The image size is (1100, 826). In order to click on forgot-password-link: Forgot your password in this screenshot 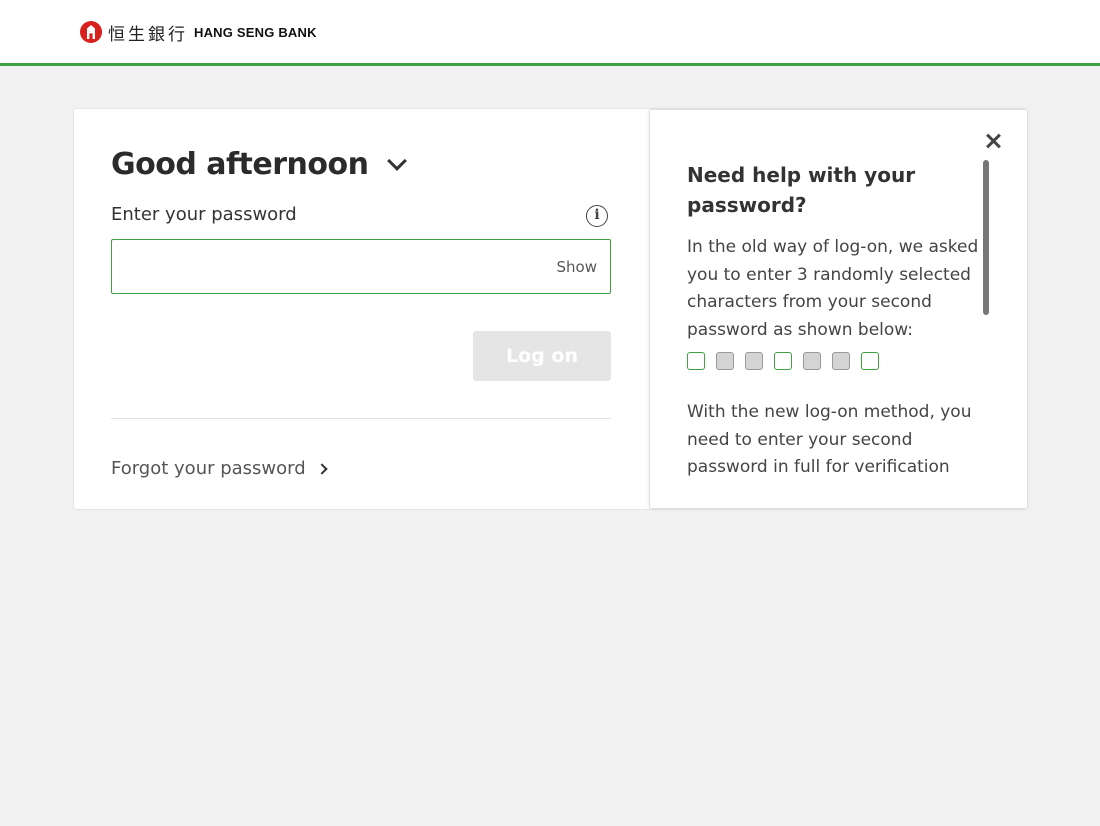, I will do `click(219, 468)`.